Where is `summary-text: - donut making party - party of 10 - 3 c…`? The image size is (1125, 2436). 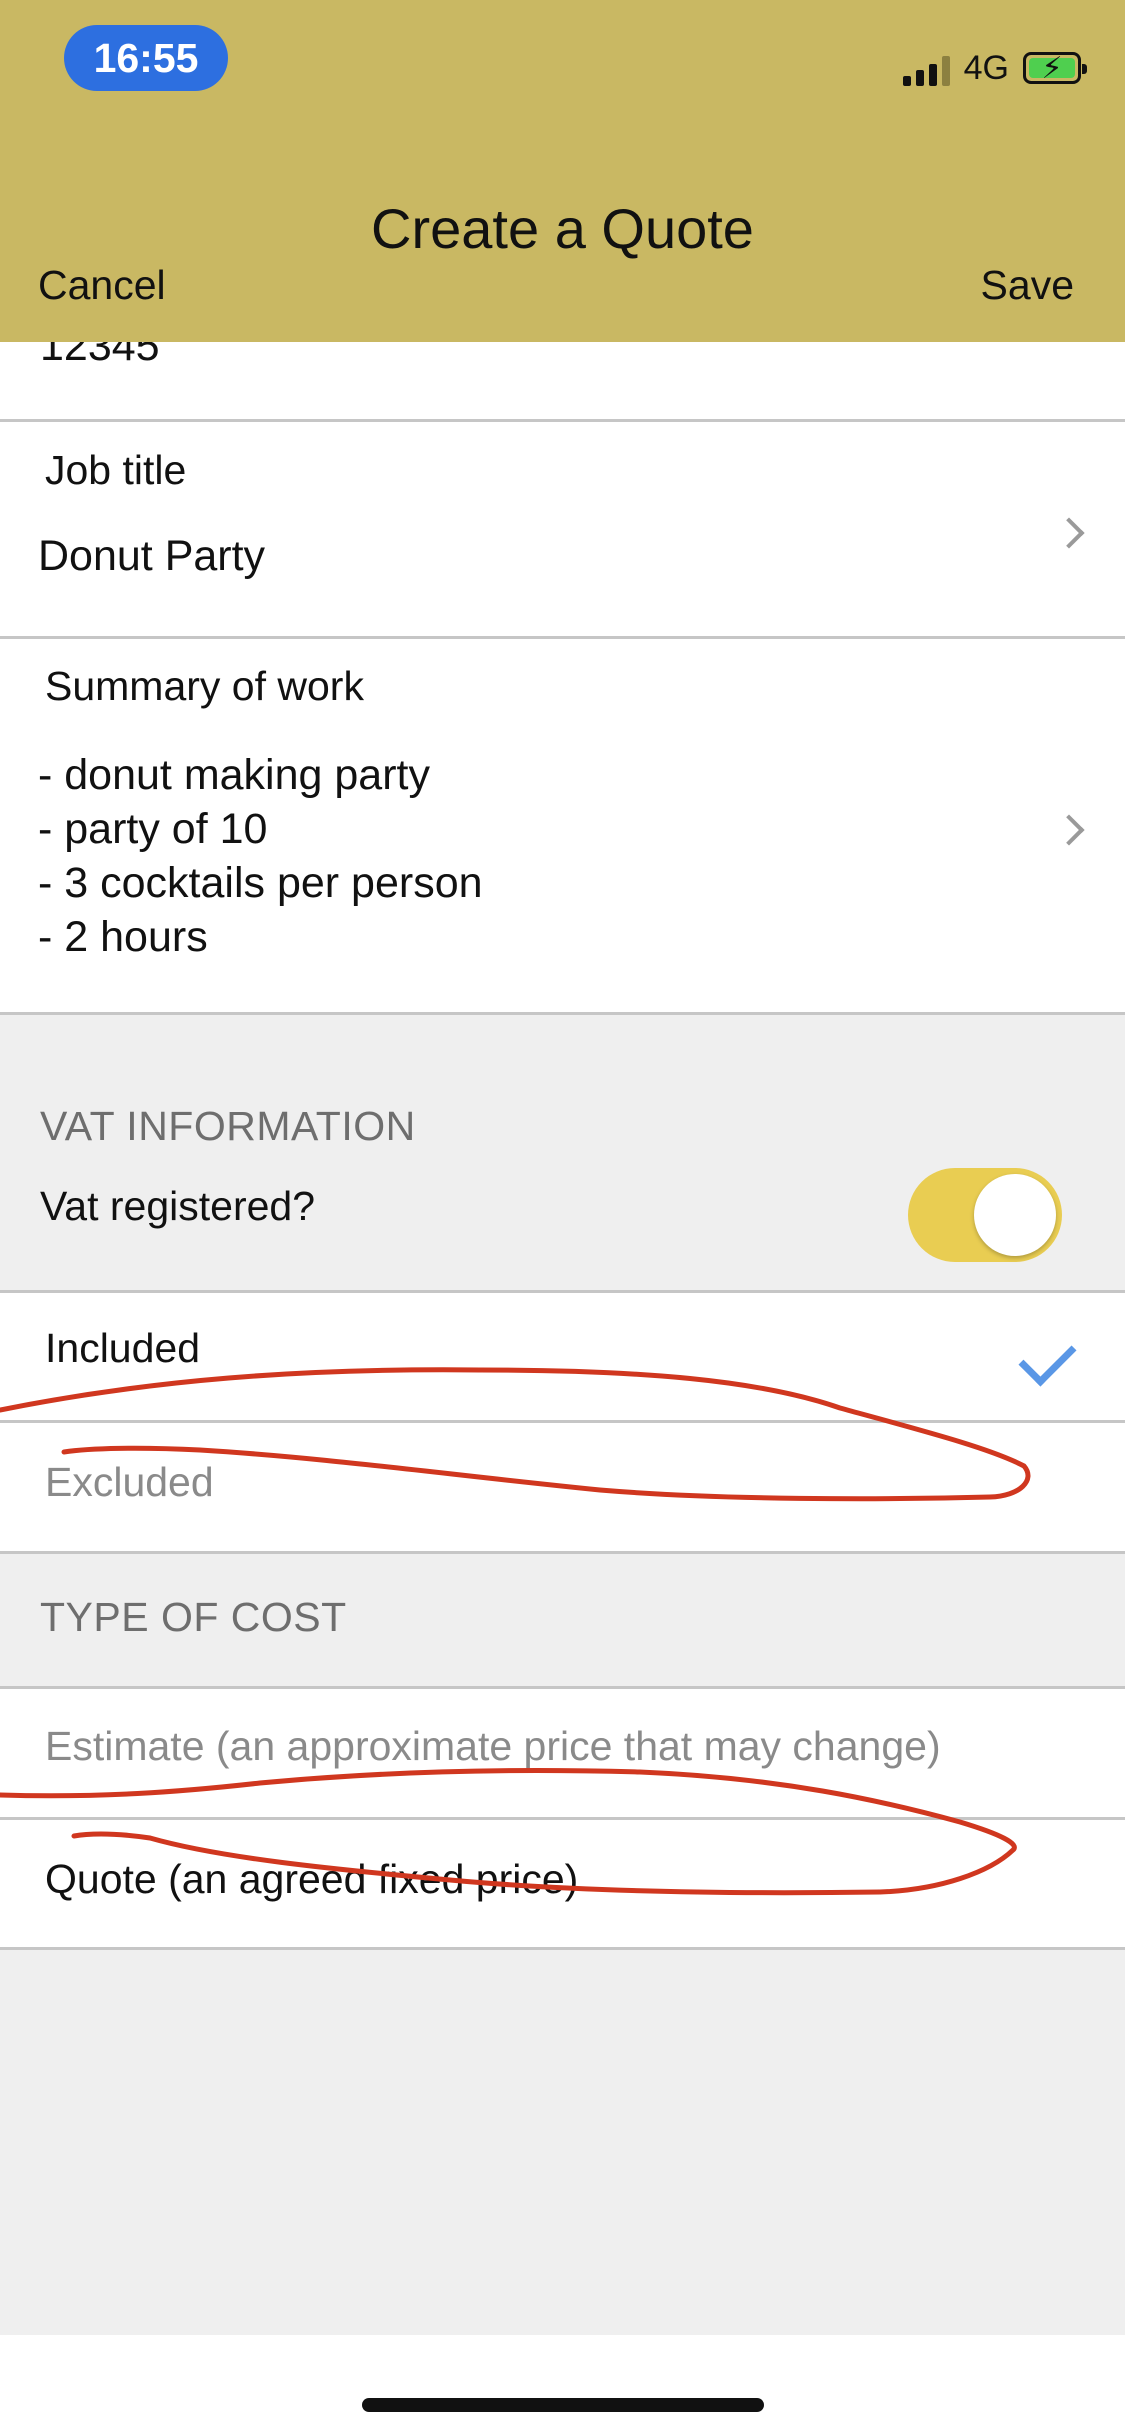
summary-text: - donut making party - party of 10 - 3 c… is located at coordinates (260, 856).